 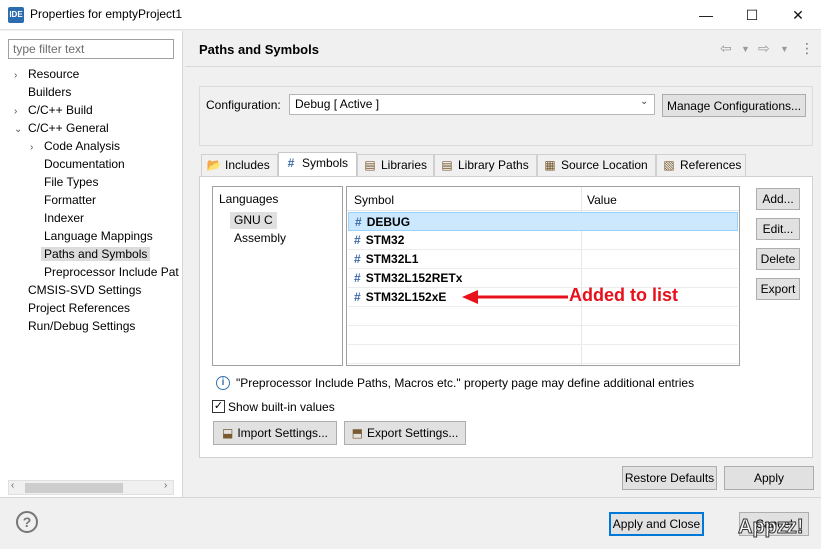 What do you see at coordinates (64, 182) in the screenshot?
I see `sidebar-item: File Types` at bounding box center [64, 182].